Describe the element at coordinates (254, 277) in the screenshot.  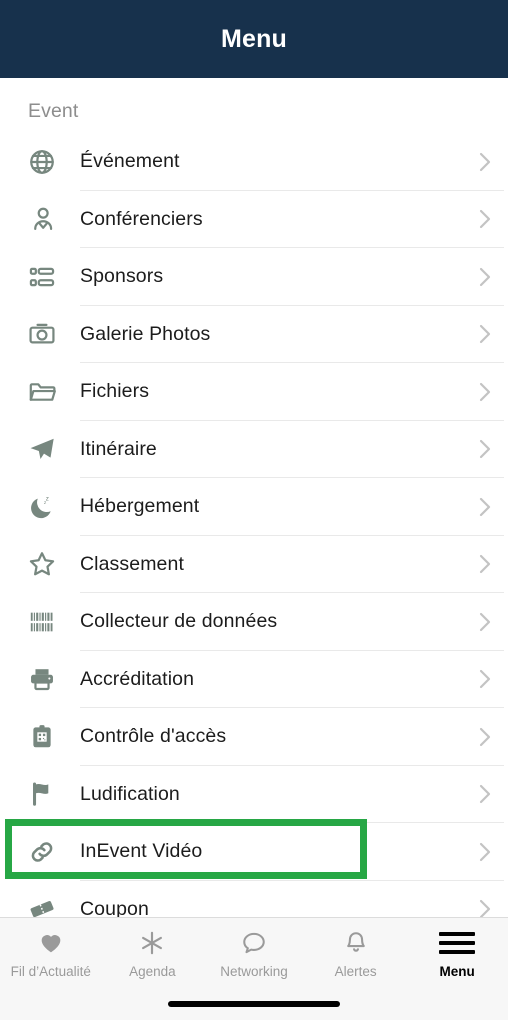
I see `menu-item-sponsors: Sponsors` at that location.